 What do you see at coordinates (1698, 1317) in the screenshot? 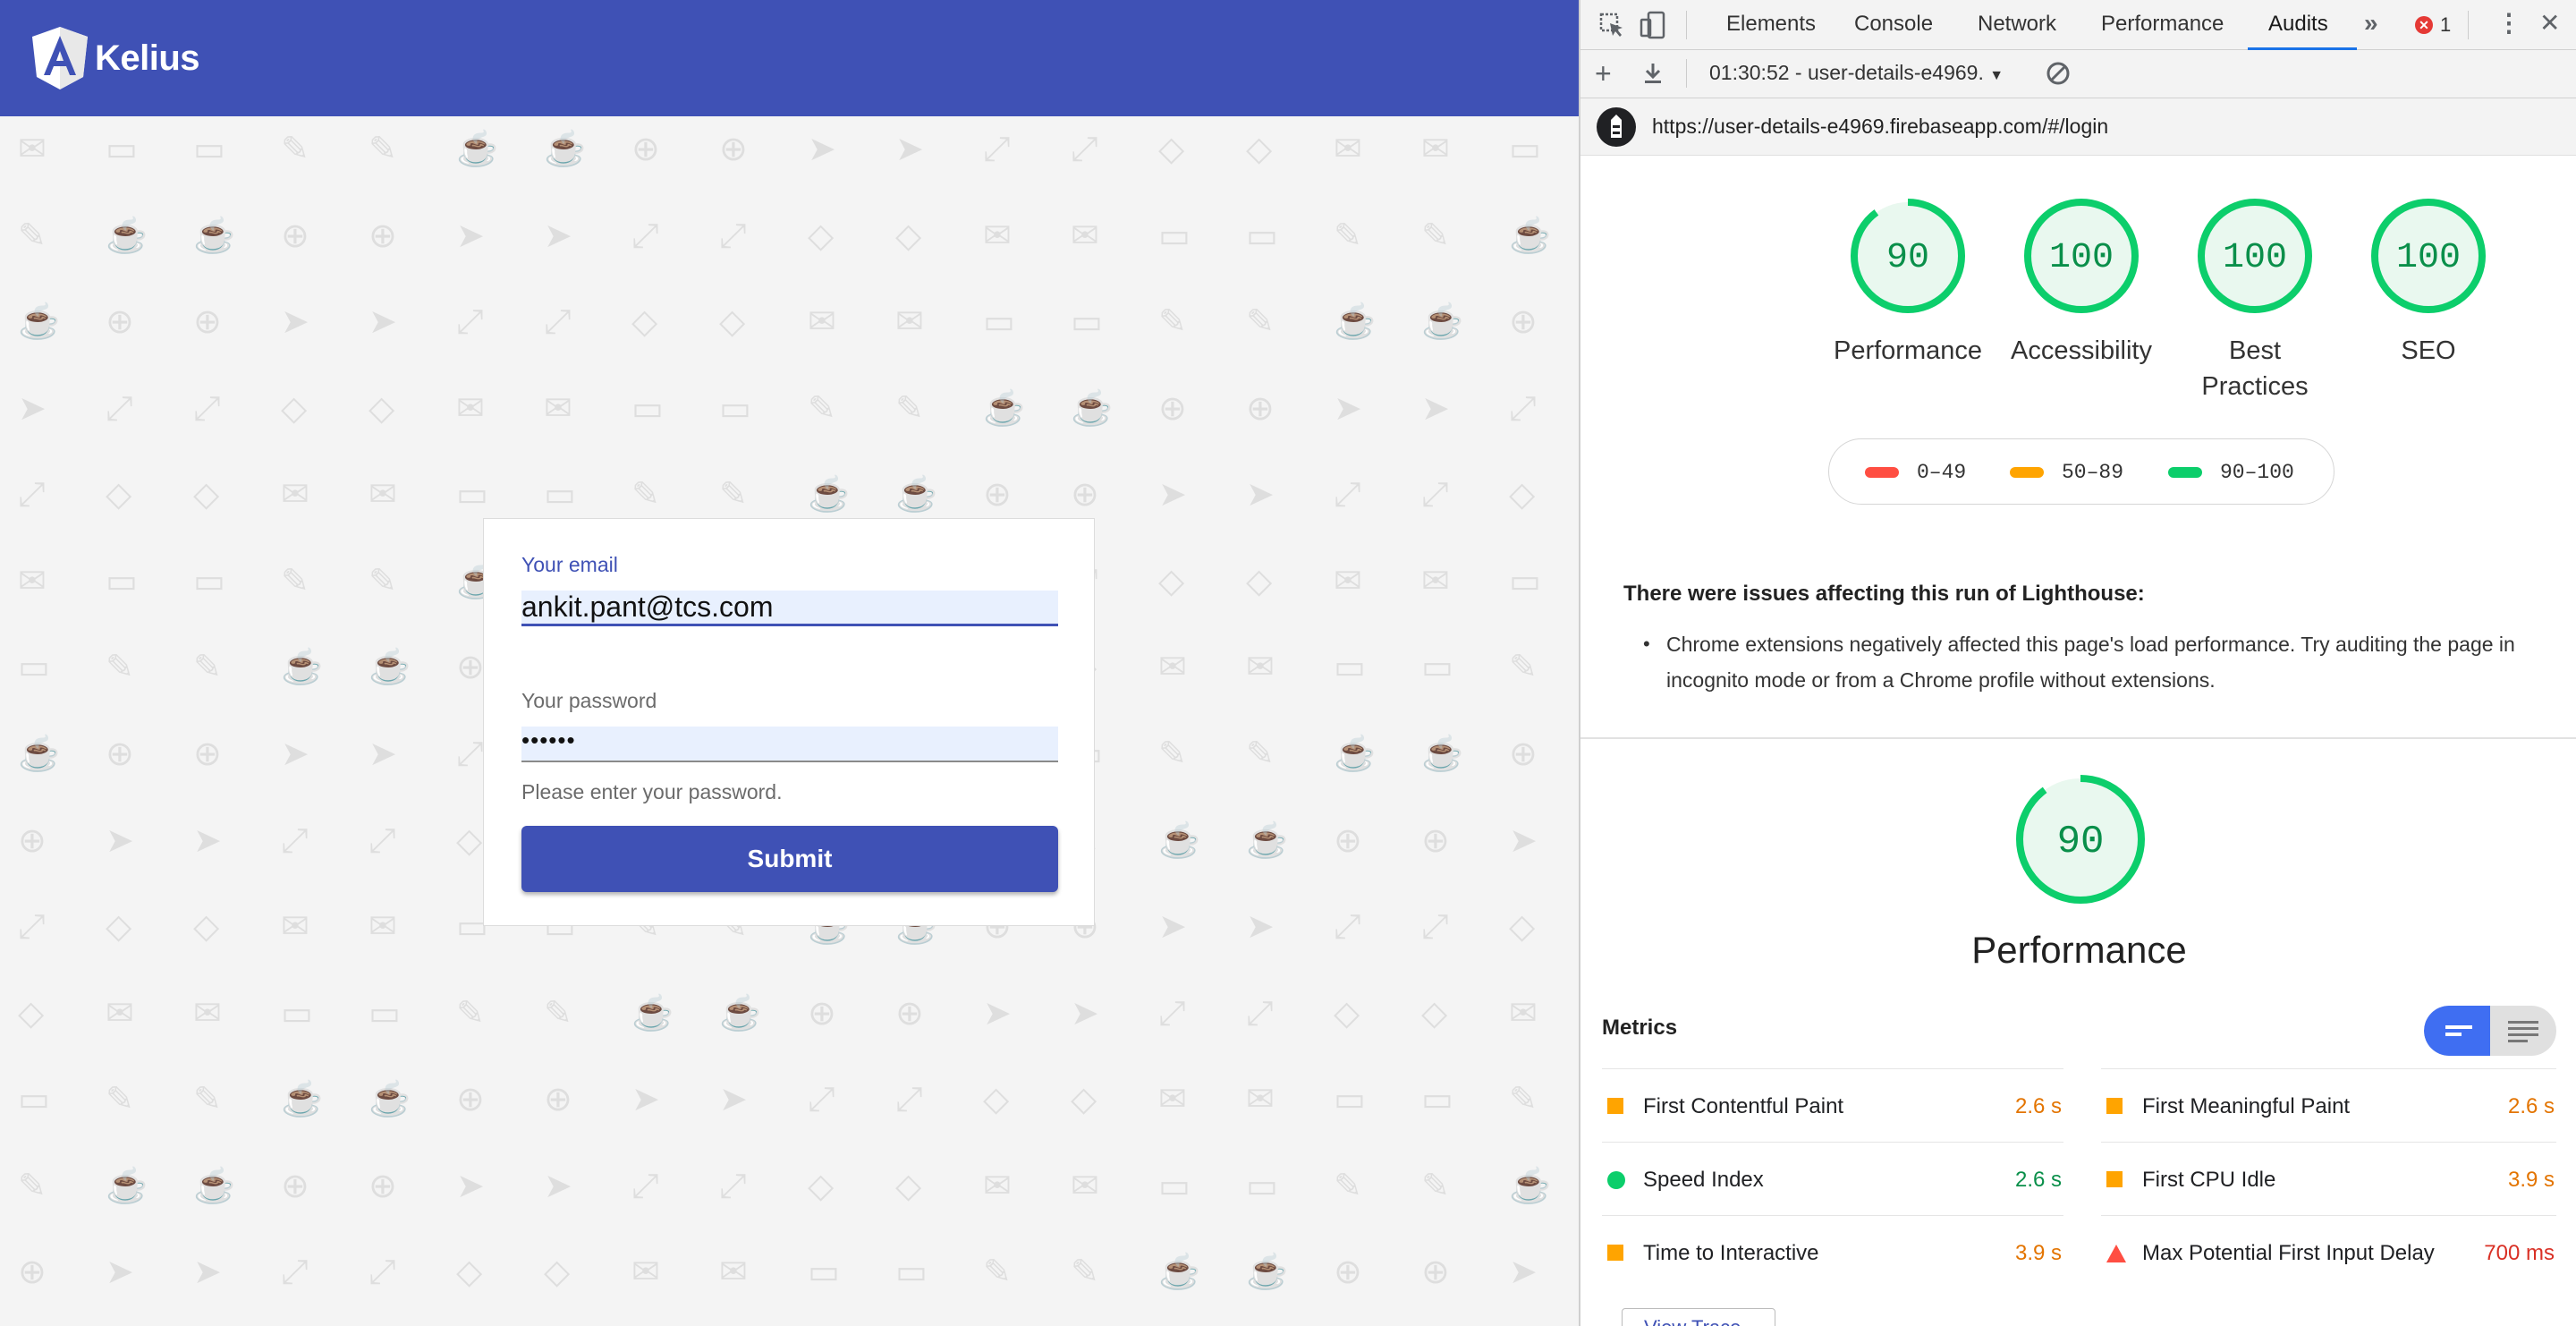
I see `view-trace-button: View Trace` at bounding box center [1698, 1317].